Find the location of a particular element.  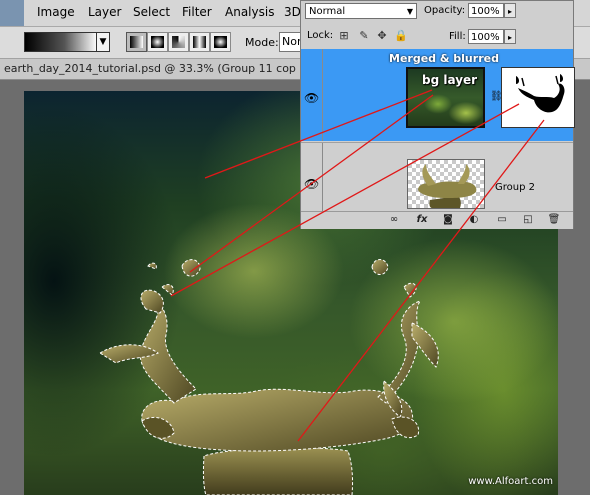

panel-footer: ∞ fx ◙ ◐ ▭ ◱ 🗑 is located at coordinates (437, 220).